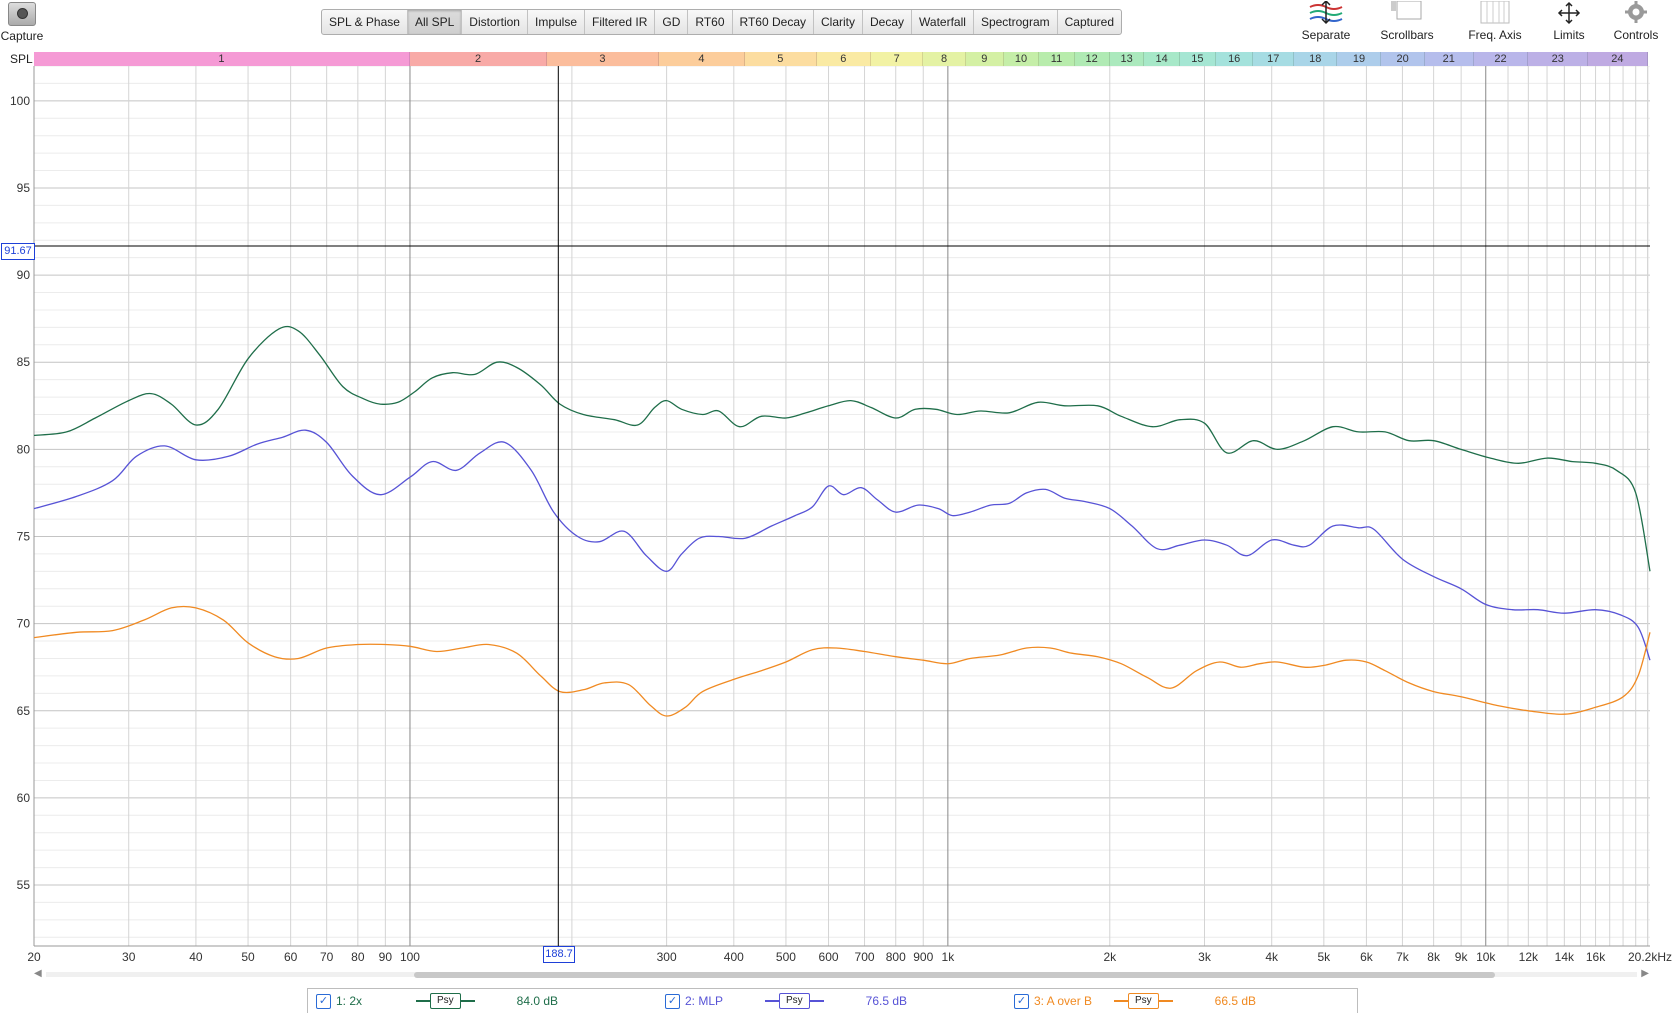  Describe the element at coordinates (1558, 59) in the screenshot. I see `band-23: 23` at that location.